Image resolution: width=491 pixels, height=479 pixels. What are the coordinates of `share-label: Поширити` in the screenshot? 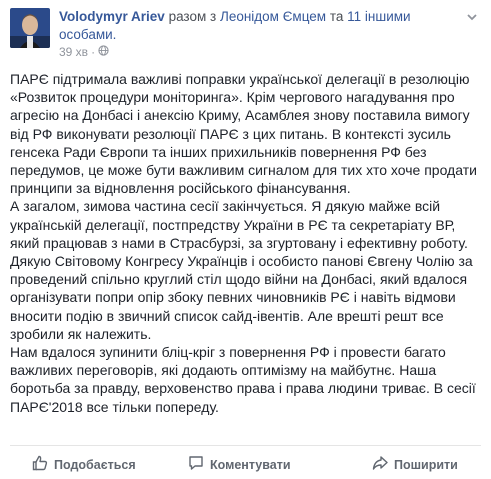 It's located at (426, 464).